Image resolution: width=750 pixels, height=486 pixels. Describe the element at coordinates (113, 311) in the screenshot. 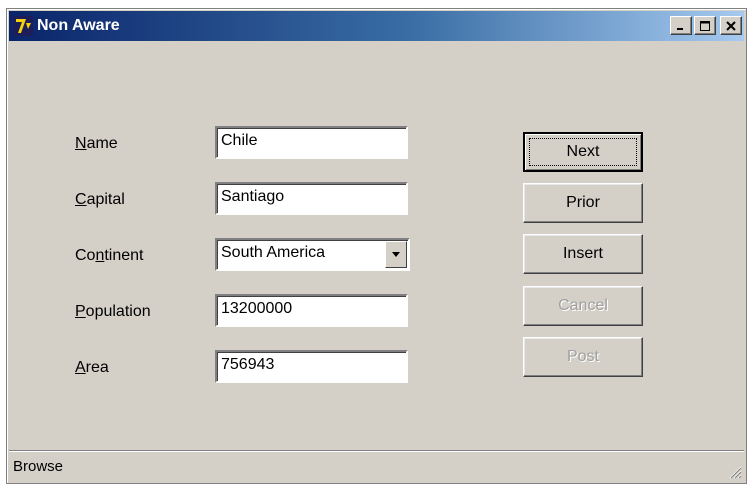

I see `population-label: Population` at that location.